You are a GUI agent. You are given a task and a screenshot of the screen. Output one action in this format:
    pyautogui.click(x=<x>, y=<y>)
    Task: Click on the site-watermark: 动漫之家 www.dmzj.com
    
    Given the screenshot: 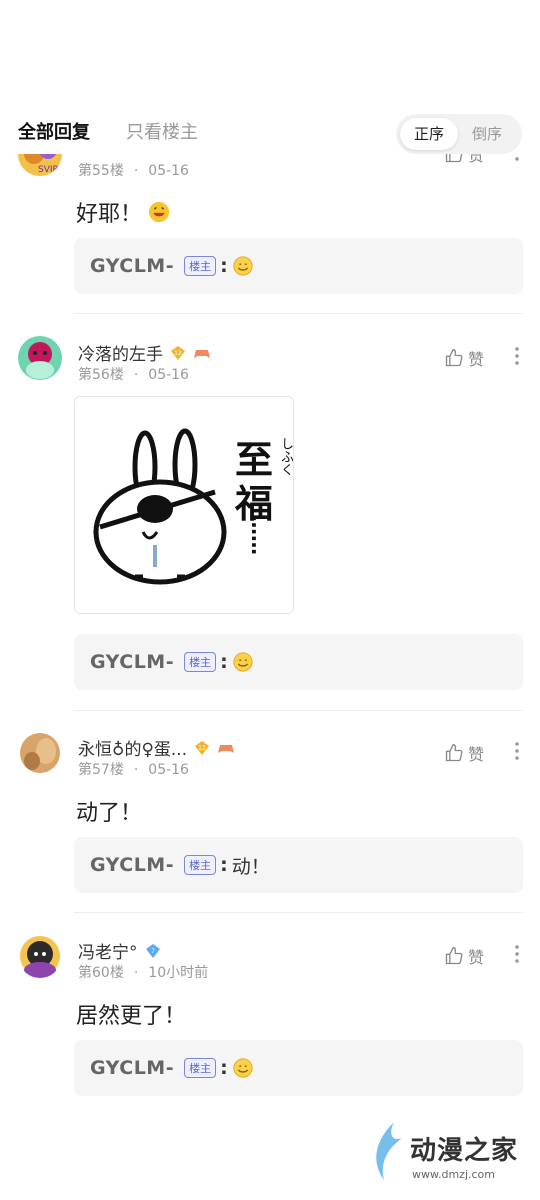 What is the action you would take?
    pyautogui.click(x=446, y=1155)
    